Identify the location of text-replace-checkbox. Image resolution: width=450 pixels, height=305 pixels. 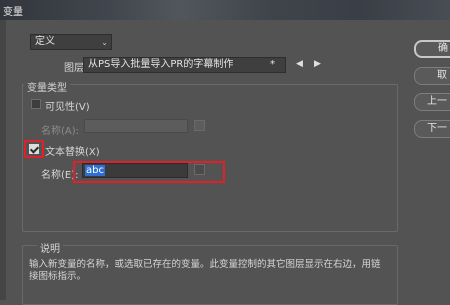
(34, 149).